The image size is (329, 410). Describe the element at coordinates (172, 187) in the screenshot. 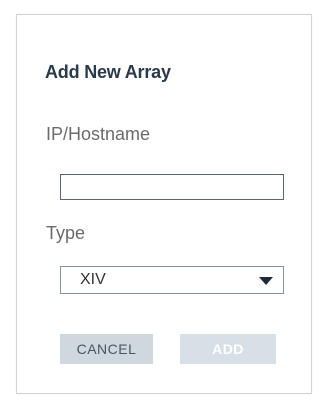

I see `ip-hostname-input` at that location.